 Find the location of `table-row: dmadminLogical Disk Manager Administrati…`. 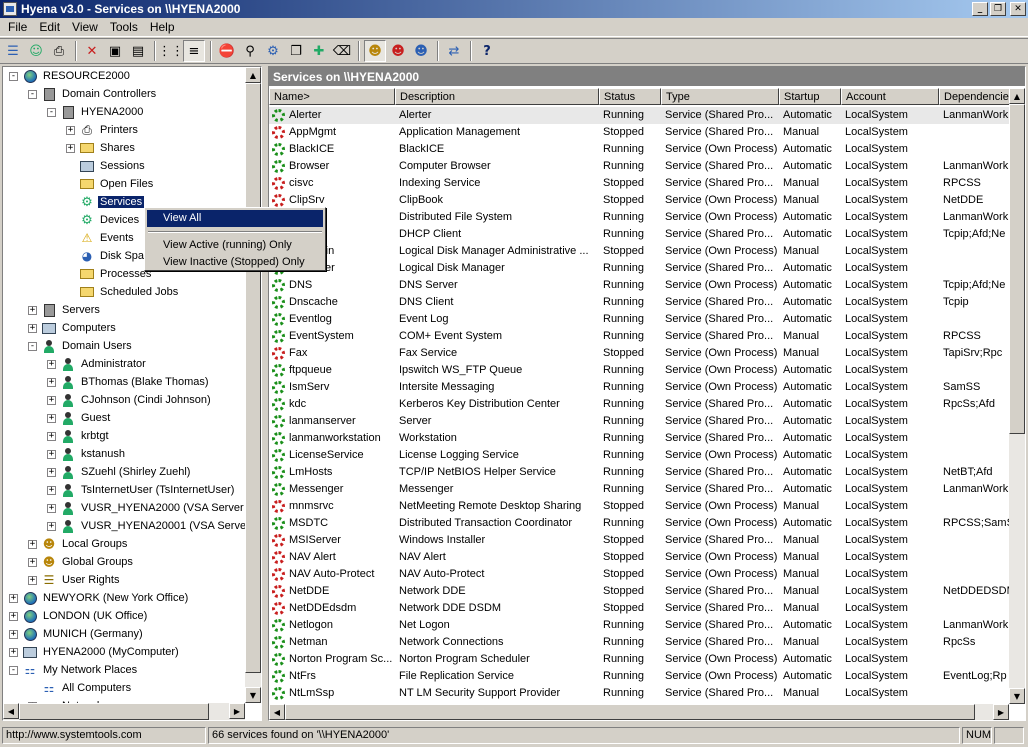

table-row: dmadminLogical Disk Manager Administrati… is located at coordinates (639, 251).